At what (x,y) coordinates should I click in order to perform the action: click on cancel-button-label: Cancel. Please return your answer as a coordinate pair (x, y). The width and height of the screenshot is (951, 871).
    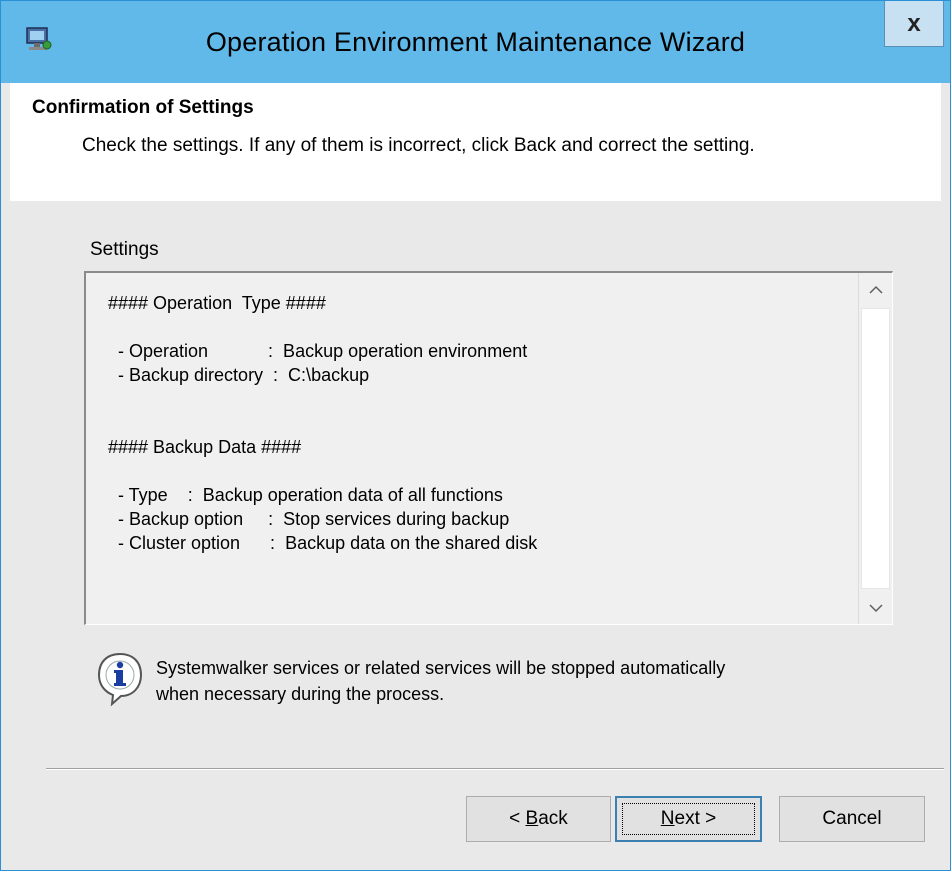
    Looking at the image, I should click on (852, 818).